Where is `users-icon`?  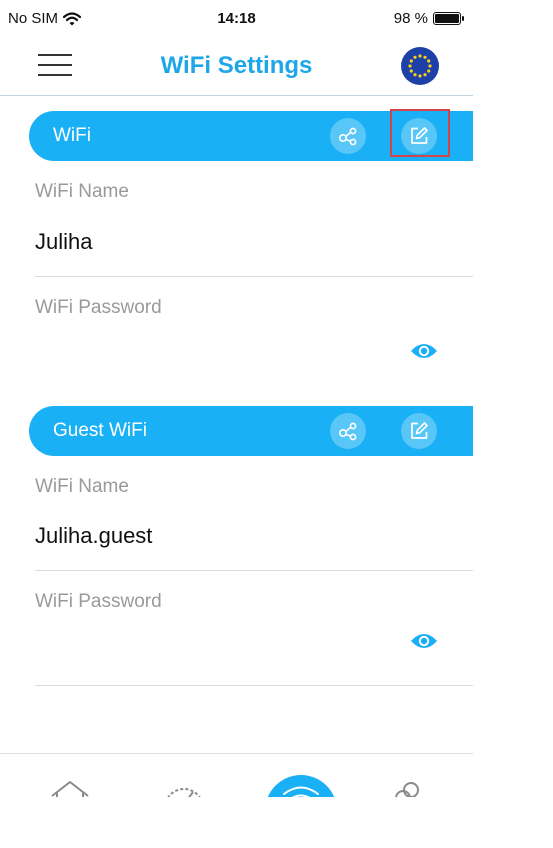 users-icon is located at coordinates (407, 789).